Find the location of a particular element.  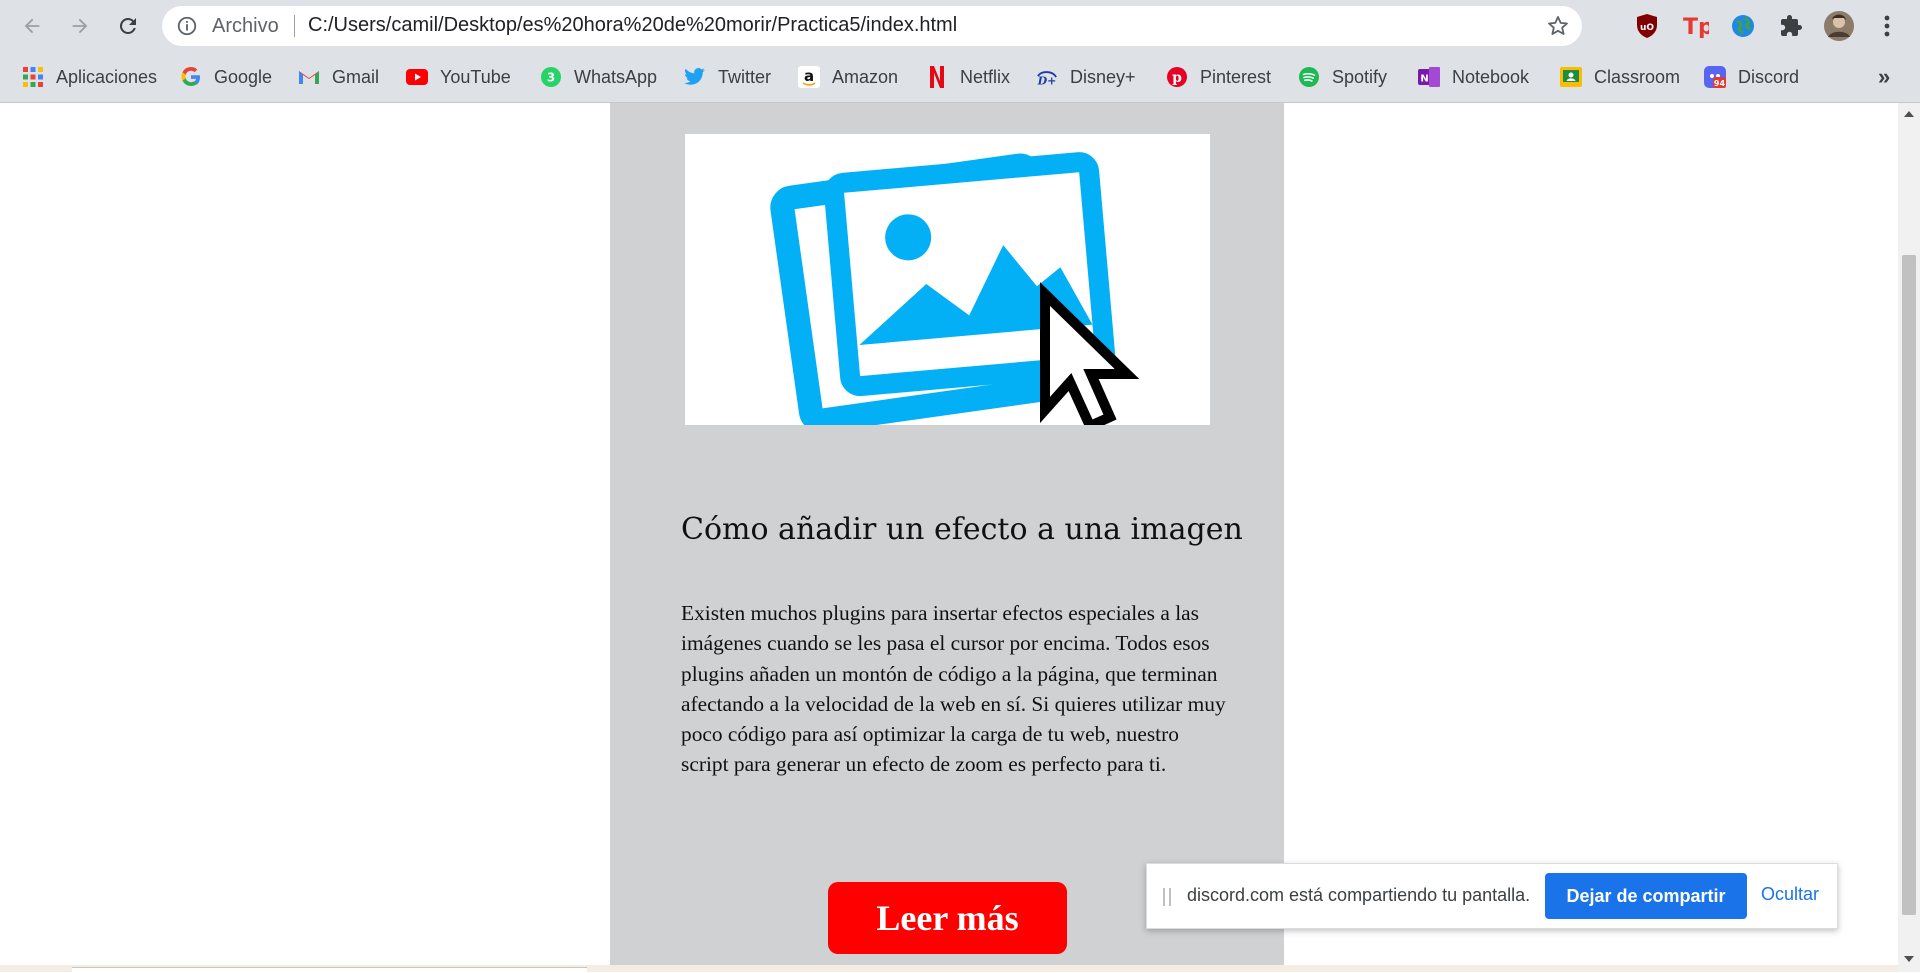

scroll-down-arrow-icon is located at coordinates (1909, 959).